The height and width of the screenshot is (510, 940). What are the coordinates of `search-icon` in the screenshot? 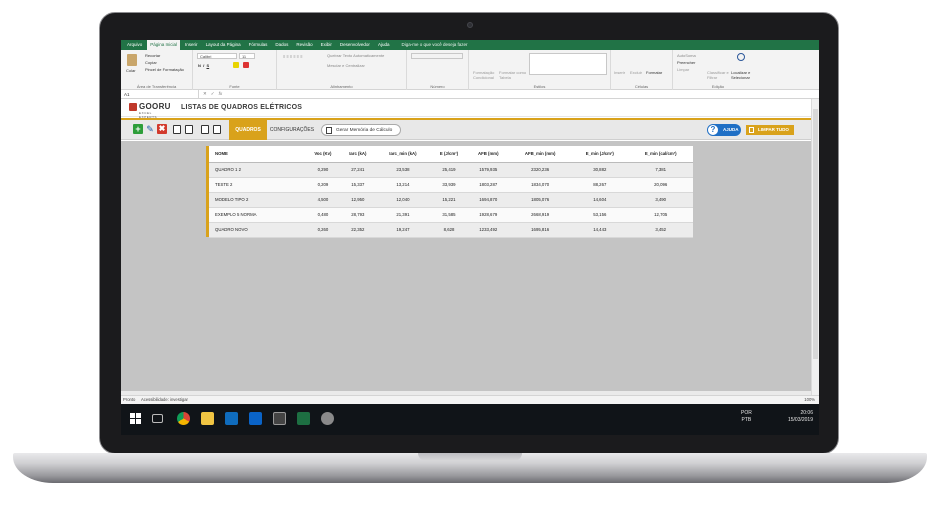 It's located at (741, 57).